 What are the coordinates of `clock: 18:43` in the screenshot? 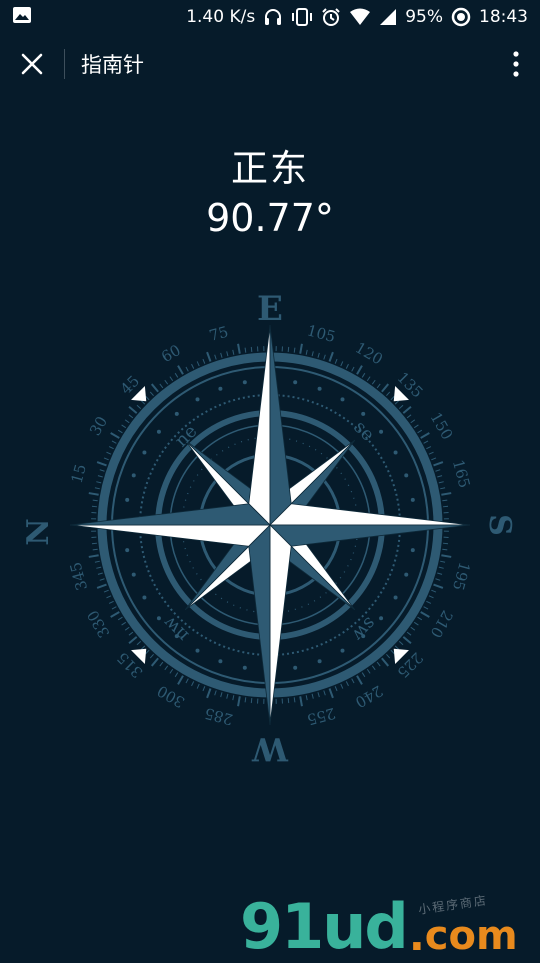 It's located at (503, 17).